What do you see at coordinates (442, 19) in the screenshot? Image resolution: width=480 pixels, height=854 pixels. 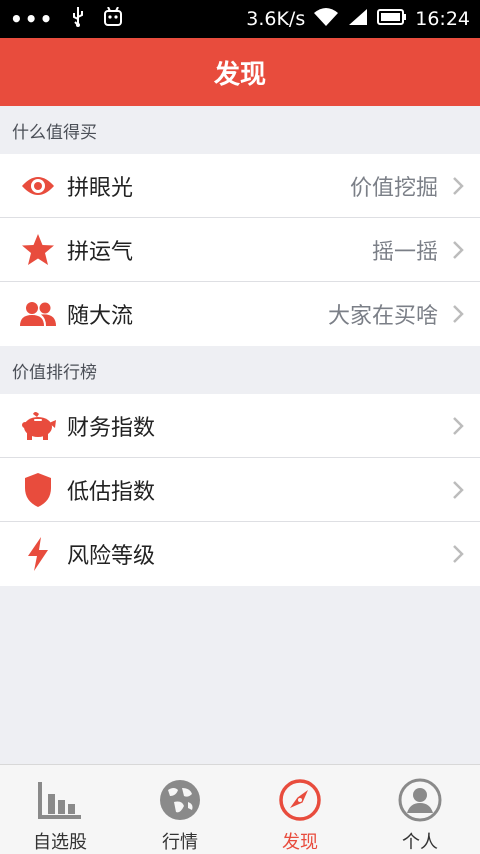 I see `clock: 16:24` at bounding box center [442, 19].